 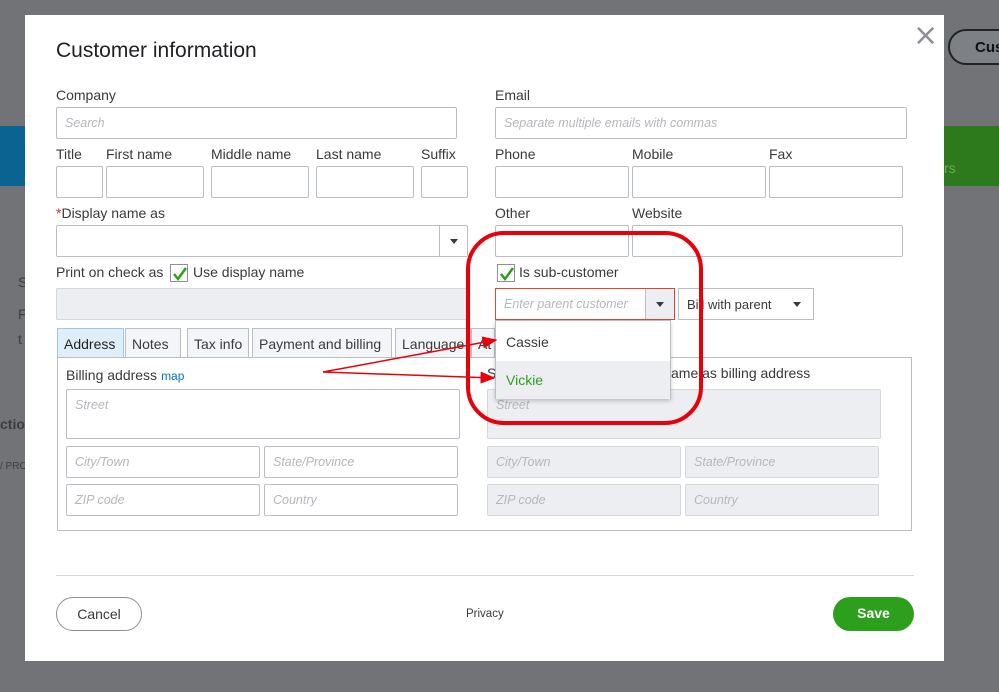 What do you see at coordinates (172, 376) in the screenshot?
I see `map-link: map` at bounding box center [172, 376].